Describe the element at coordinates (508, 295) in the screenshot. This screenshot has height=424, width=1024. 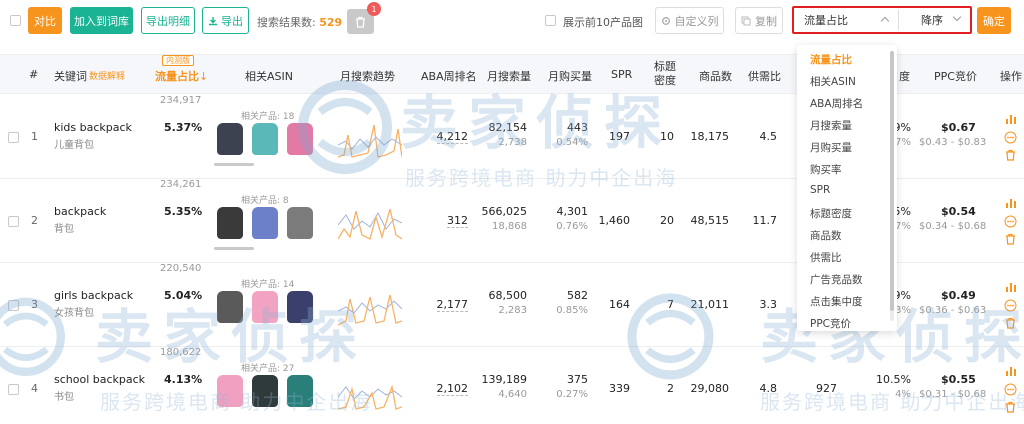
I see `search-volume-value: 68,500` at that location.